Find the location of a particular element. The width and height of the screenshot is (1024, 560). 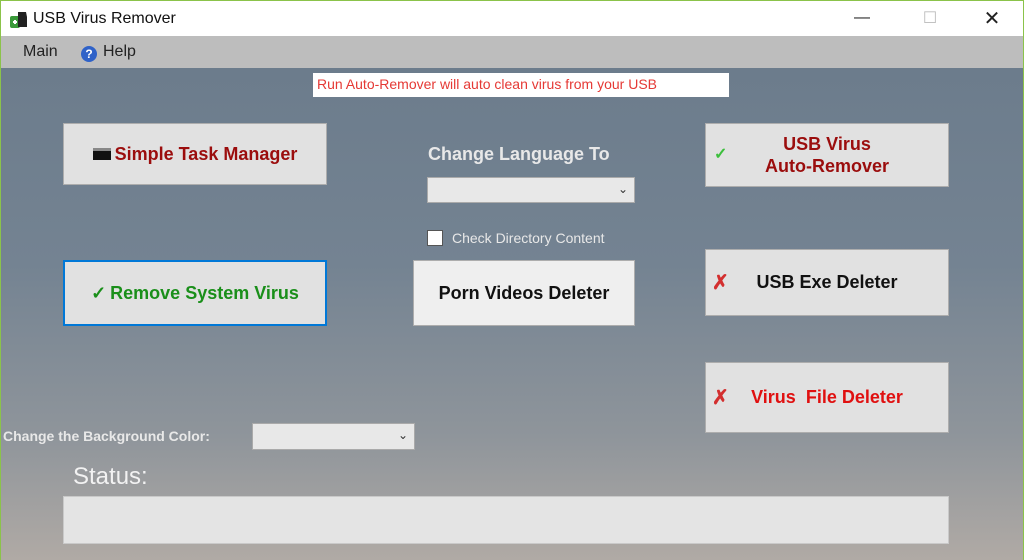

simple-task-manager-button: Simple Task Manager is located at coordinates (195, 154).